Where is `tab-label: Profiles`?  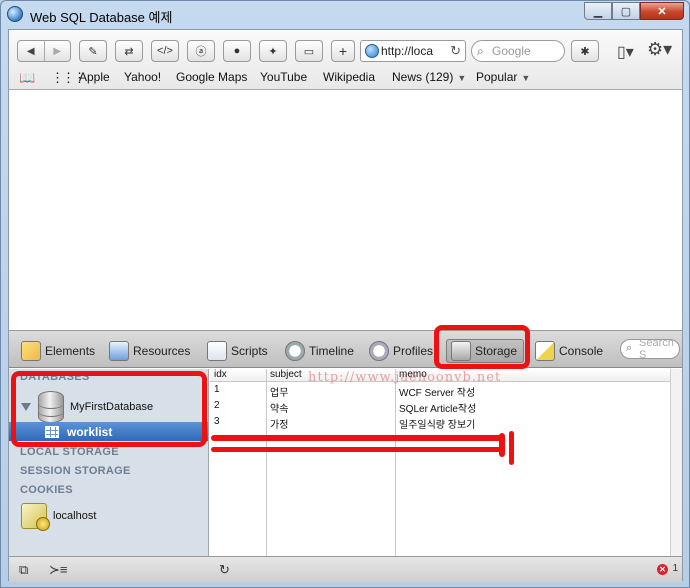
tab-label: Profiles is located at coordinates (413, 351).